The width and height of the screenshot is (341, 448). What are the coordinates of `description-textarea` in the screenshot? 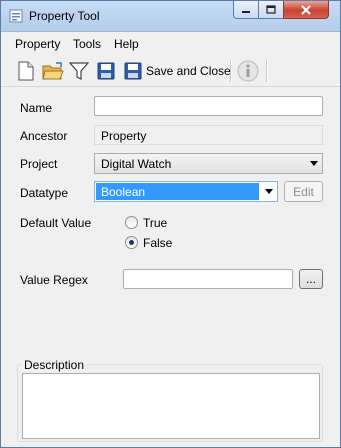 It's located at (171, 406).